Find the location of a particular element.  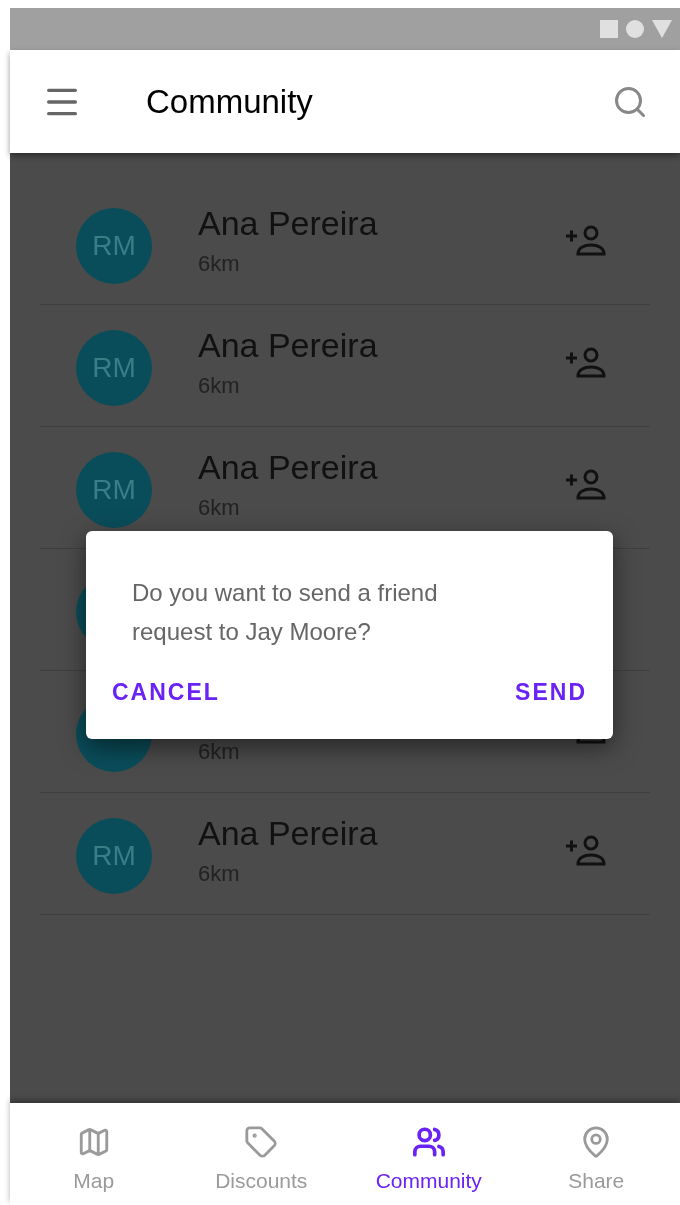

dialog-message: Do you want to send a friend request to Jay Moore? is located at coordinates (285, 612).